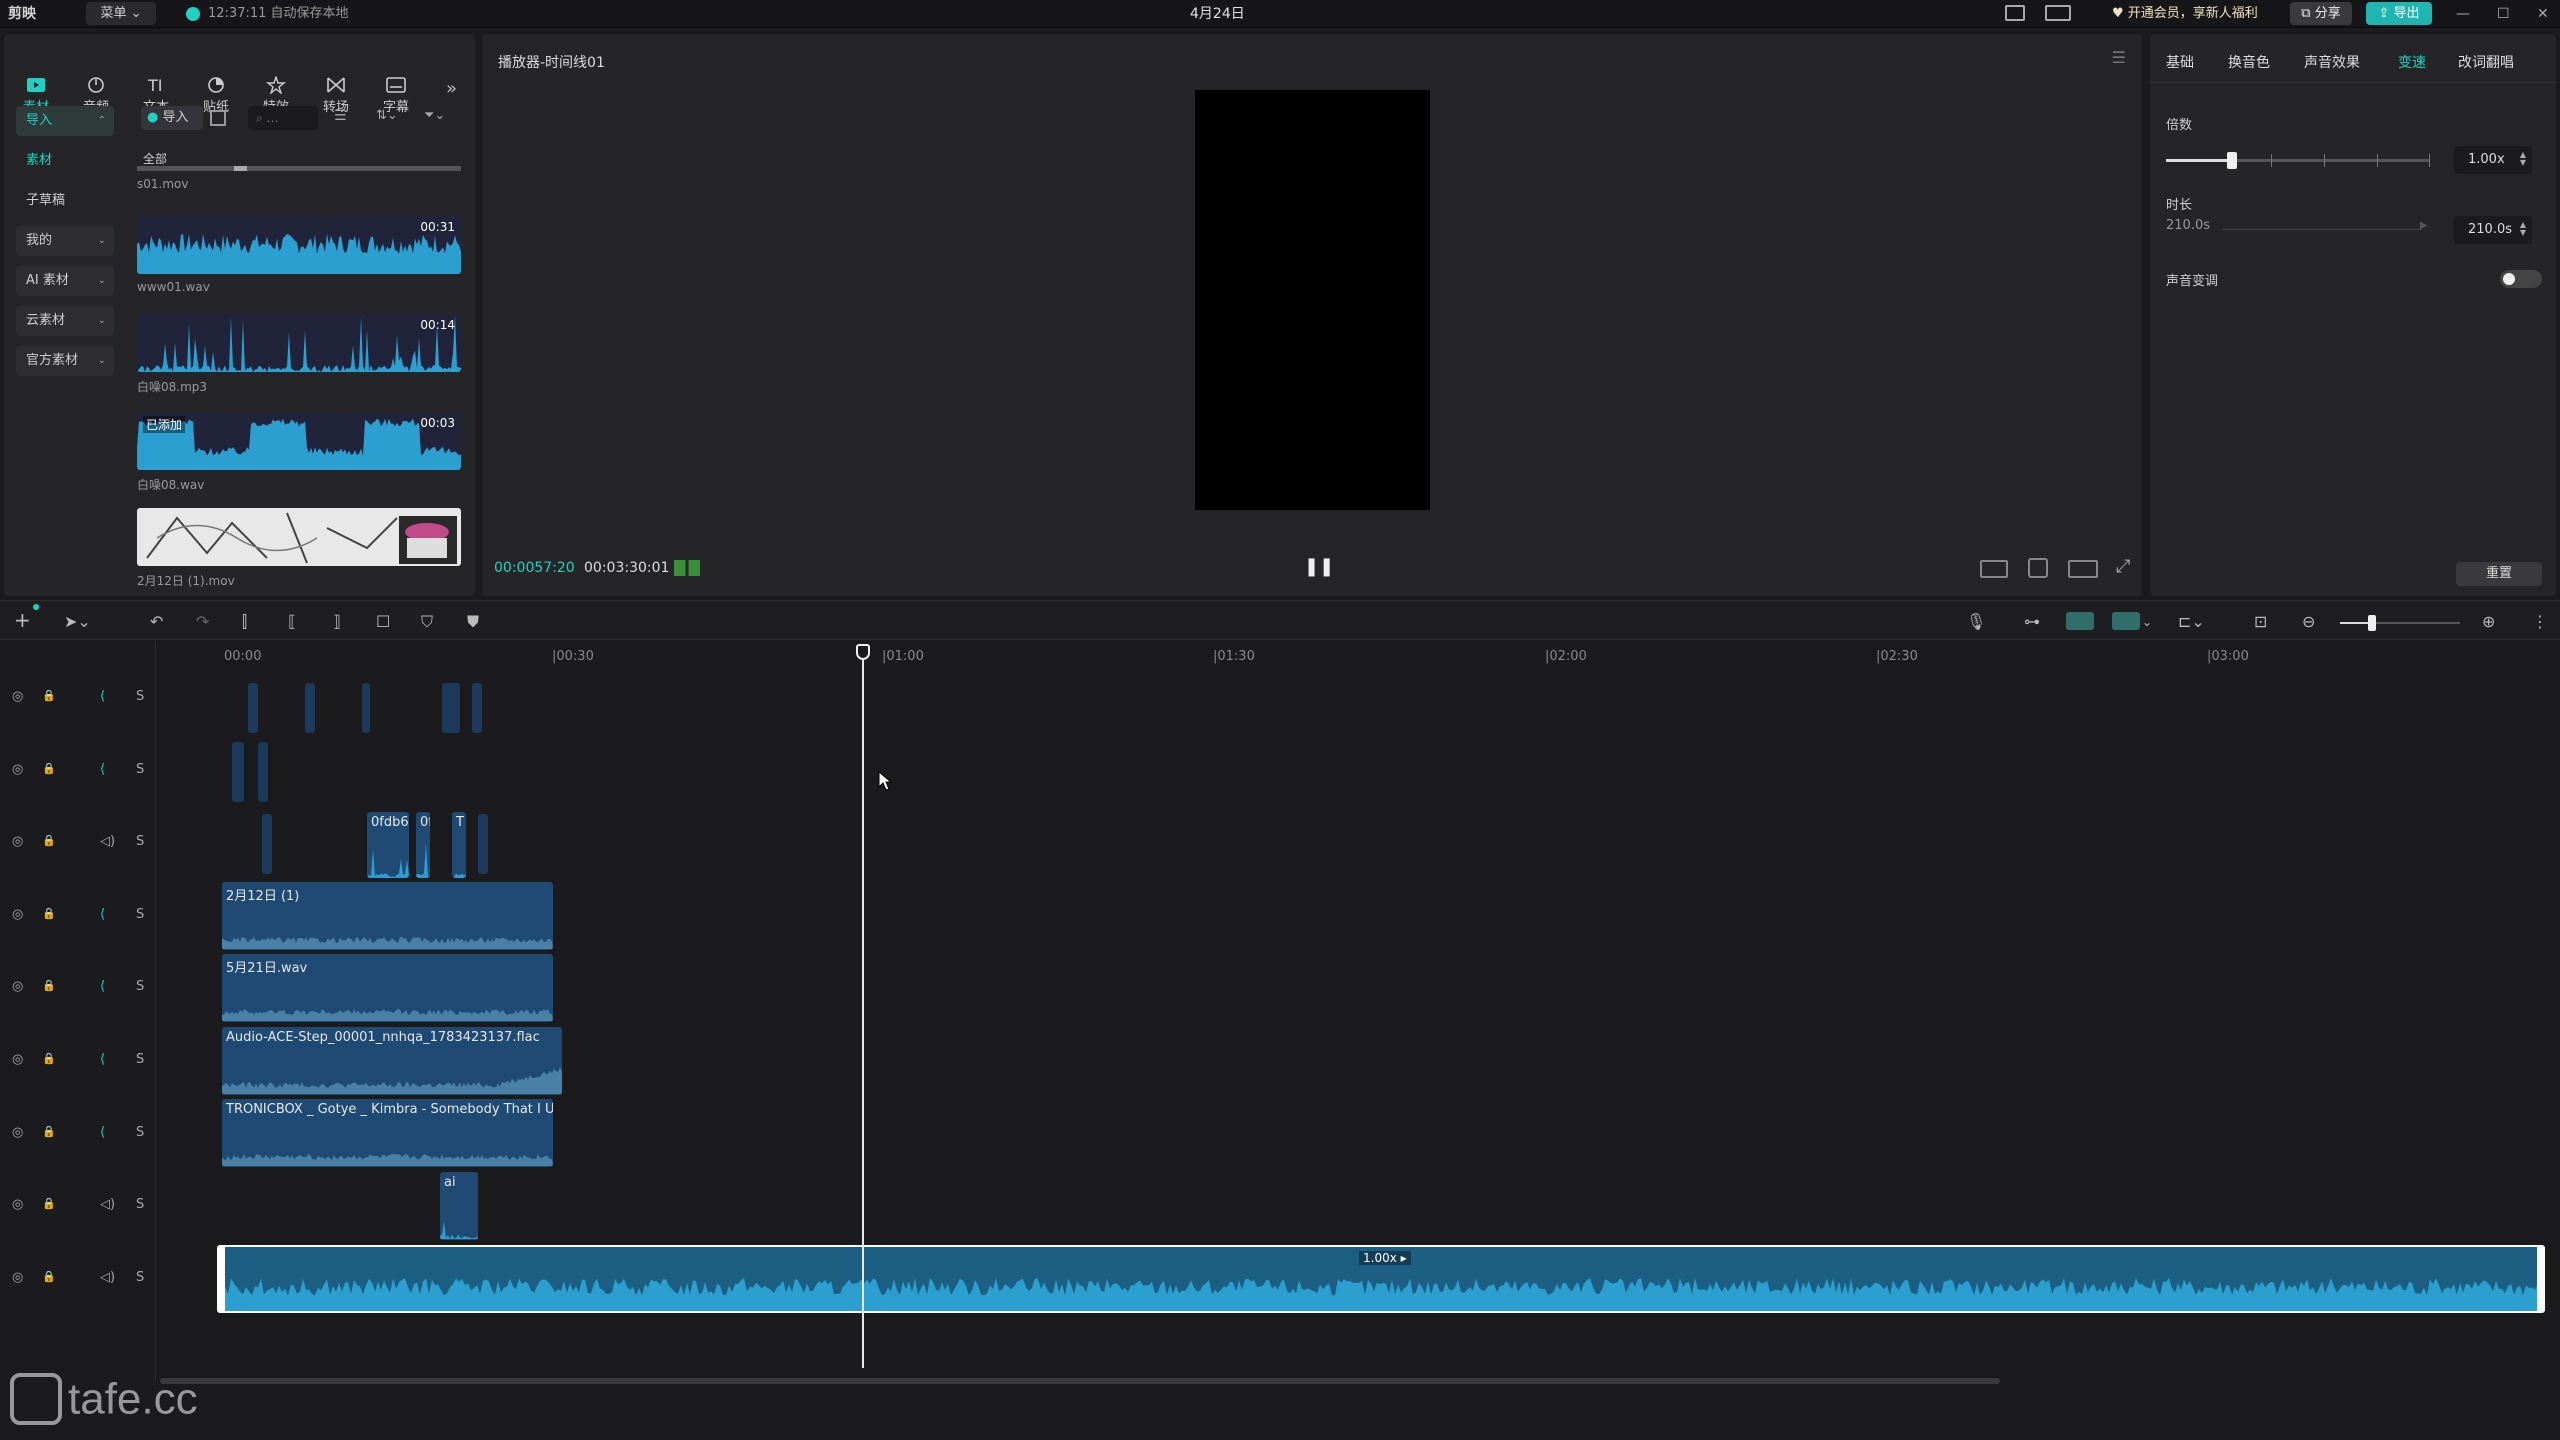  I want to click on redo-icon: ↷, so click(202, 621).